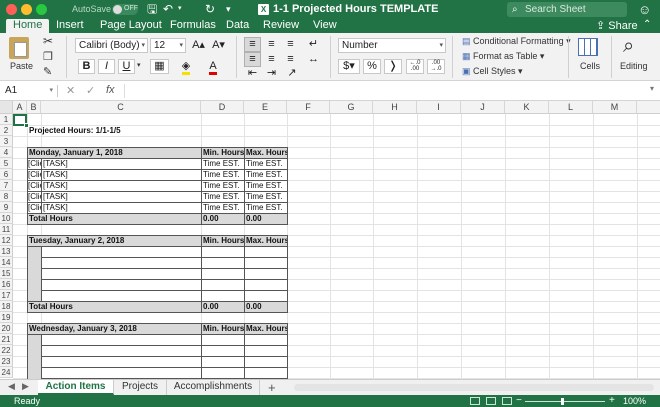 Image resolution: width=660 pixels, height=407 pixels. Describe the element at coordinates (571, 107) in the screenshot. I see `column-header-l: L` at that location.